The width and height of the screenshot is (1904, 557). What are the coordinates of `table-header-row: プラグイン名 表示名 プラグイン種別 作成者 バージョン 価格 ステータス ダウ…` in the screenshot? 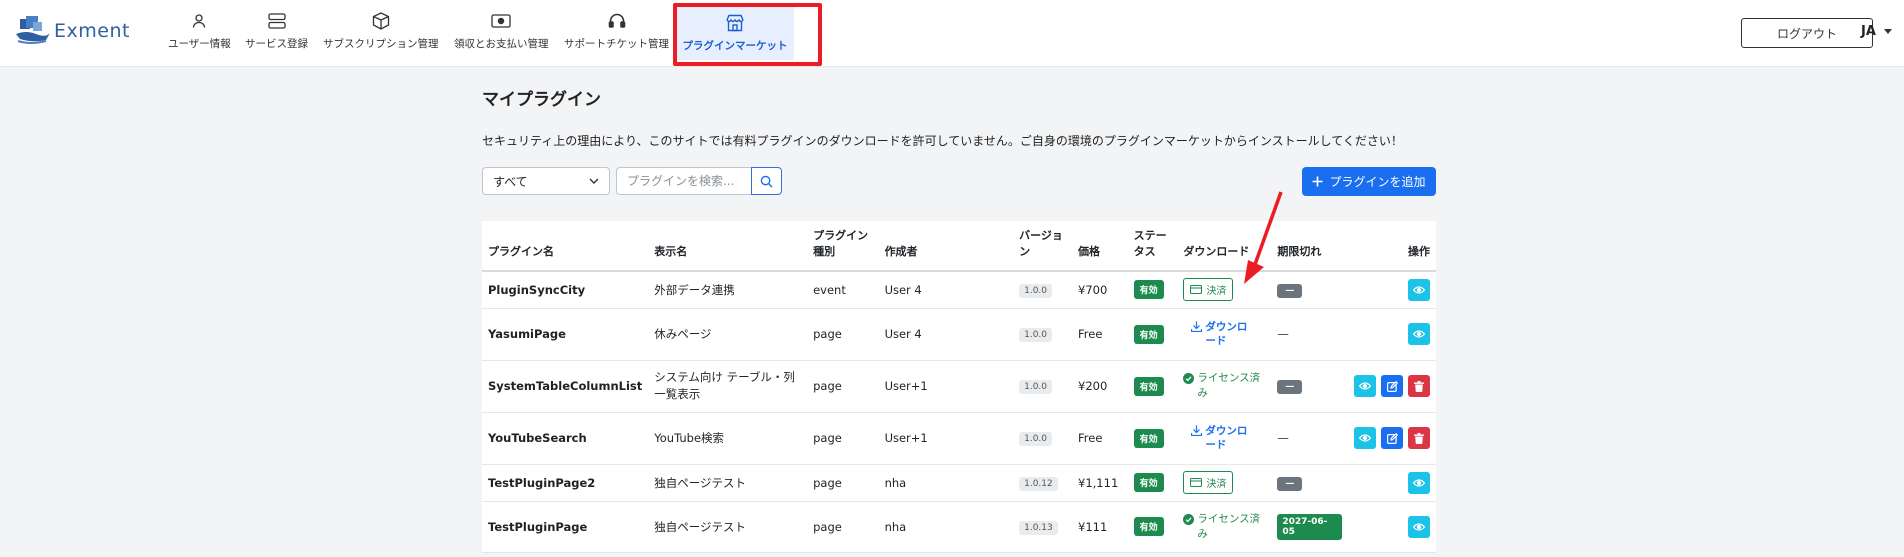 It's located at (959, 246).